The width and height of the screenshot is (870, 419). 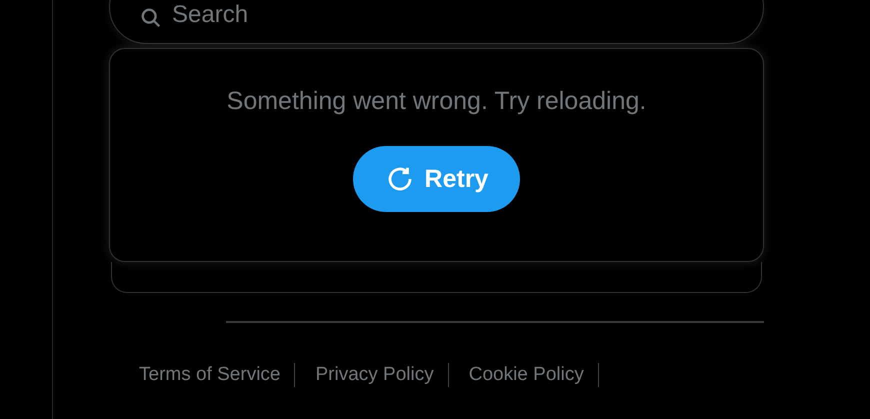 What do you see at coordinates (436, 22) in the screenshot?
I see `search-field: Search` at bounding box center [436, 22].